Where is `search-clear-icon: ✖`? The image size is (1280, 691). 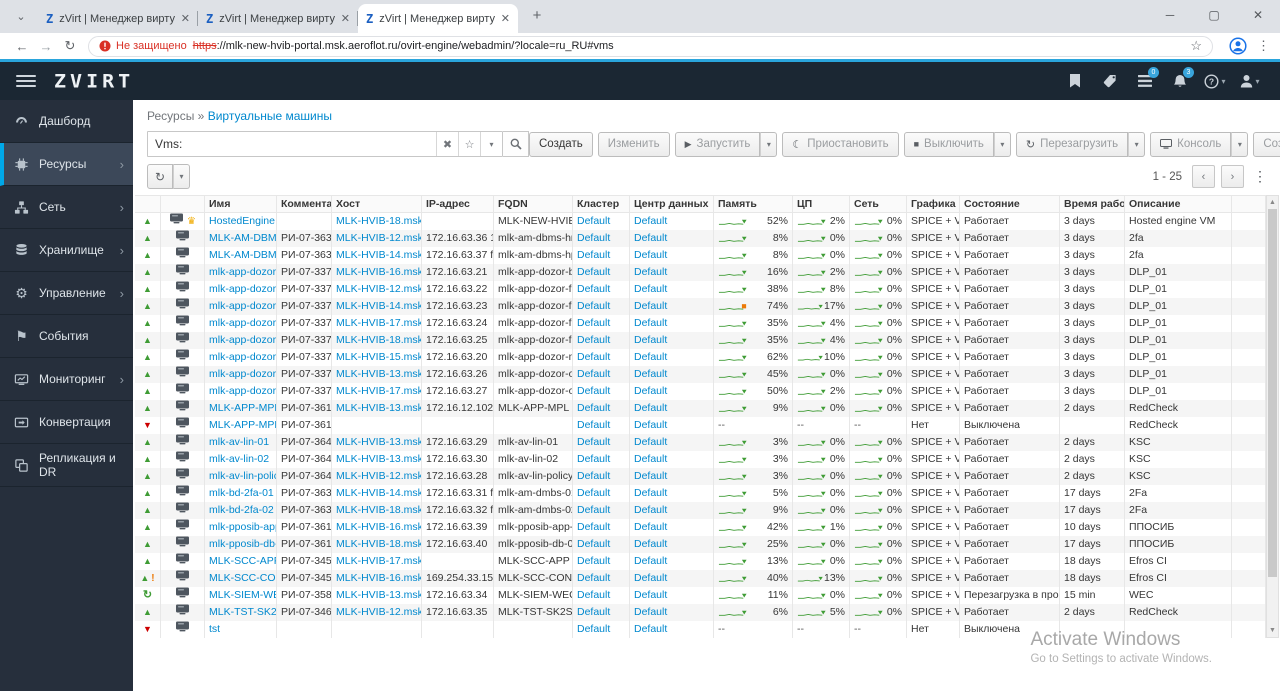
search-clear-icon: ✖ is located at coordinates (447, 144).